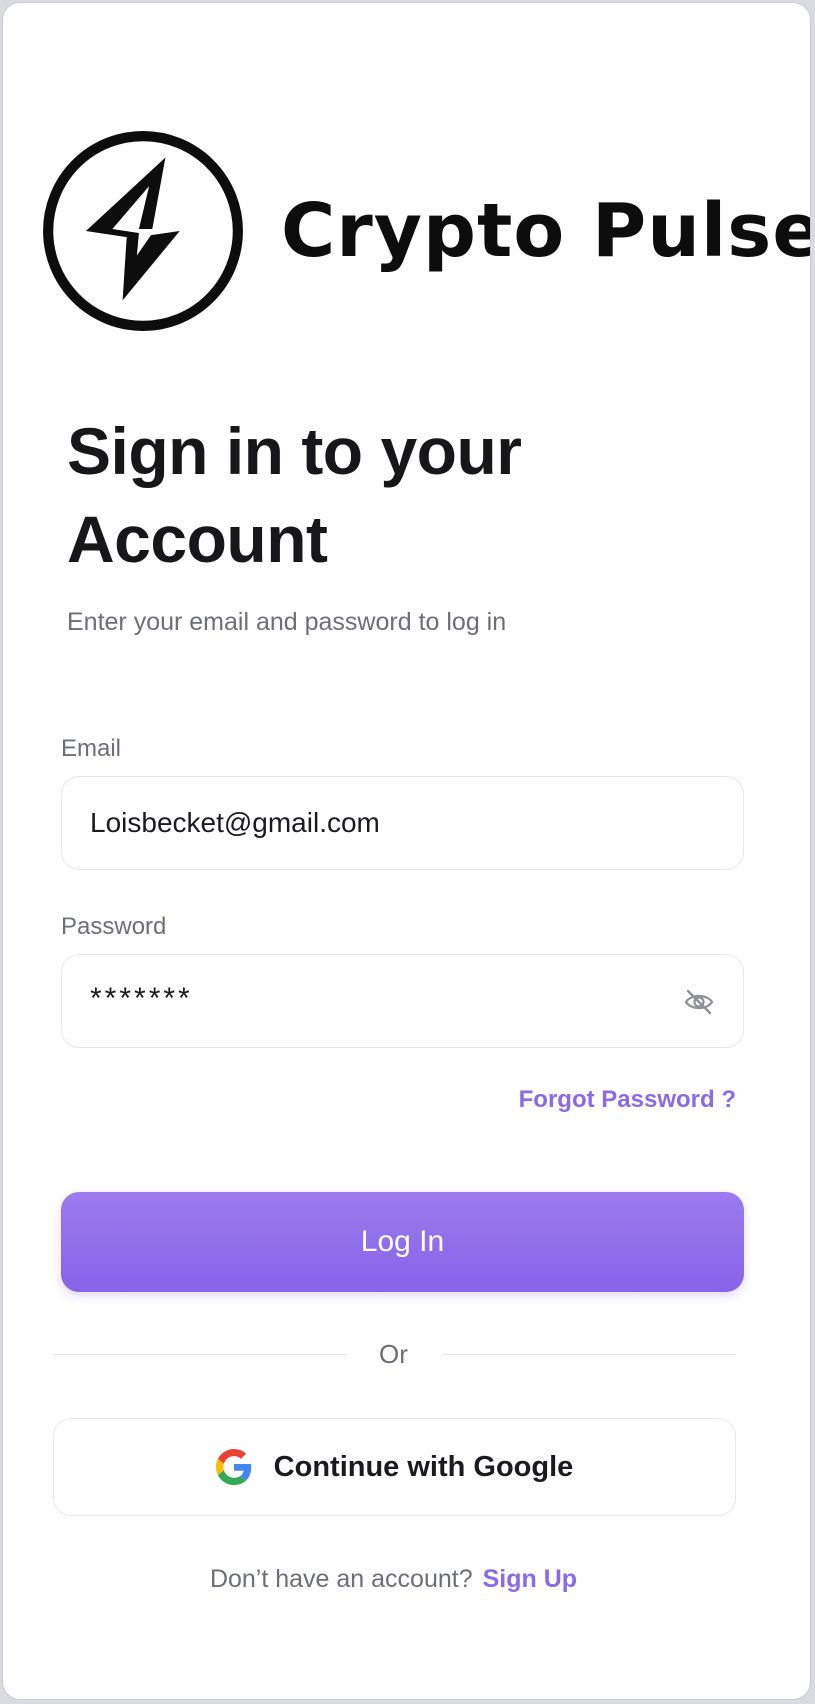 This screenshot has height=1704, width=815. I want to click on forgot-password-link: Forgot Password ?, so click(627, 1100).